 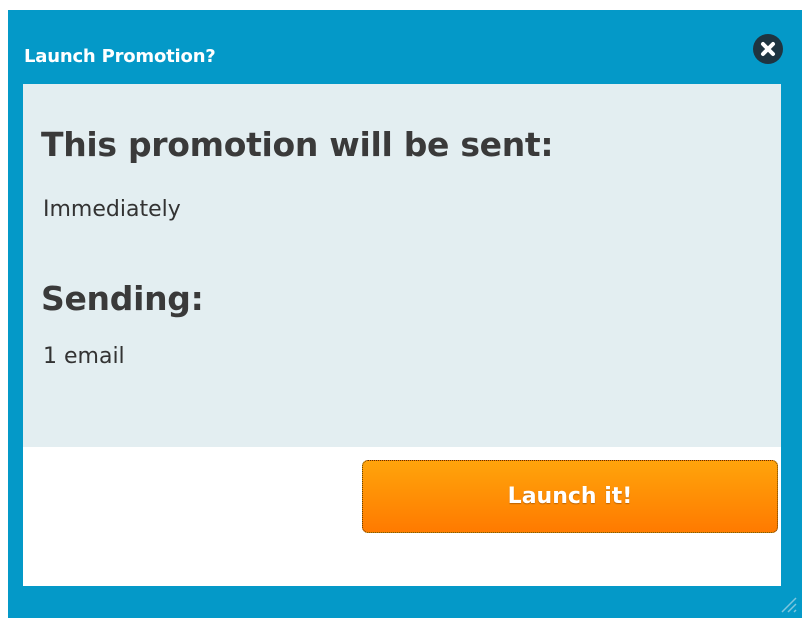 What do you see at coordinates (786, 602) in the screenshot?
I see `resize-grip-icon` at bounding box center [786, 602].